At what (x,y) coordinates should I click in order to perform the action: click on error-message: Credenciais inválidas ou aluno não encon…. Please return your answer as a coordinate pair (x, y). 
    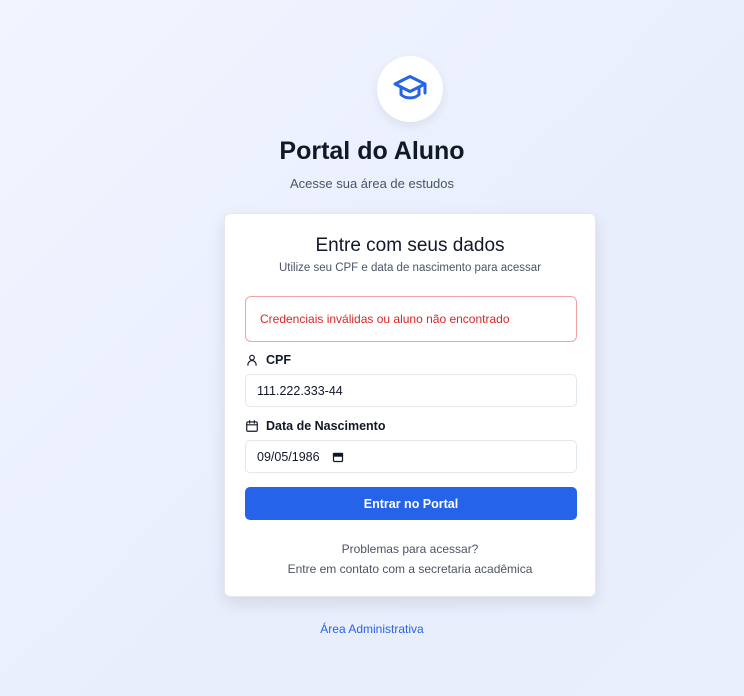
    Looking at the image, I should click on (385, 319).